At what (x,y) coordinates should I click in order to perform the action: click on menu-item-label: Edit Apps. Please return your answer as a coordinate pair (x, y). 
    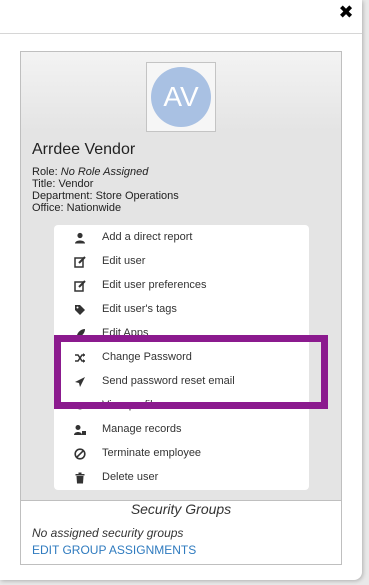
    Looking at the image, I should click on (125, 333).